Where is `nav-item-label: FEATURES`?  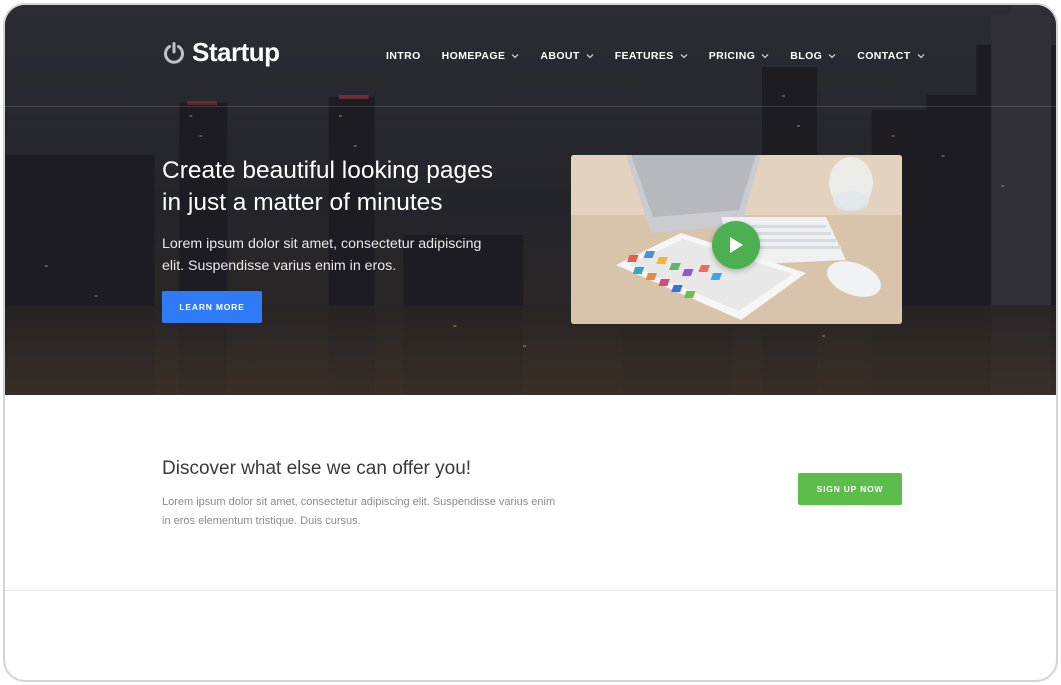
nav-item-label: FEATURES is located at coordinates (644, 56).